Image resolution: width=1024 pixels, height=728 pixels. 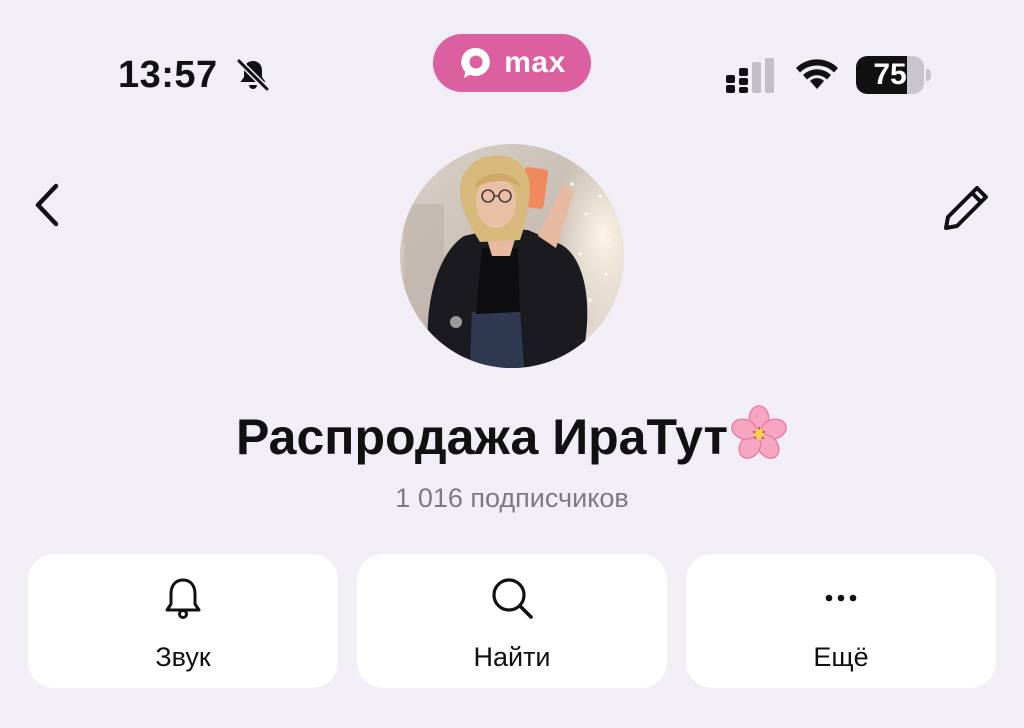 What do you see at coordinates (817, 74) in the screenshot?
I see `wifi-icon` at bounding box center [817, 74].